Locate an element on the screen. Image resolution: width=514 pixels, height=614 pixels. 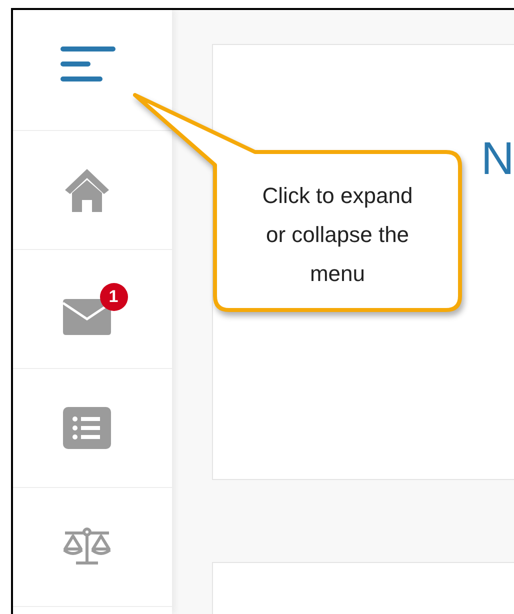
list-icon is located at coordinates (87, 428).